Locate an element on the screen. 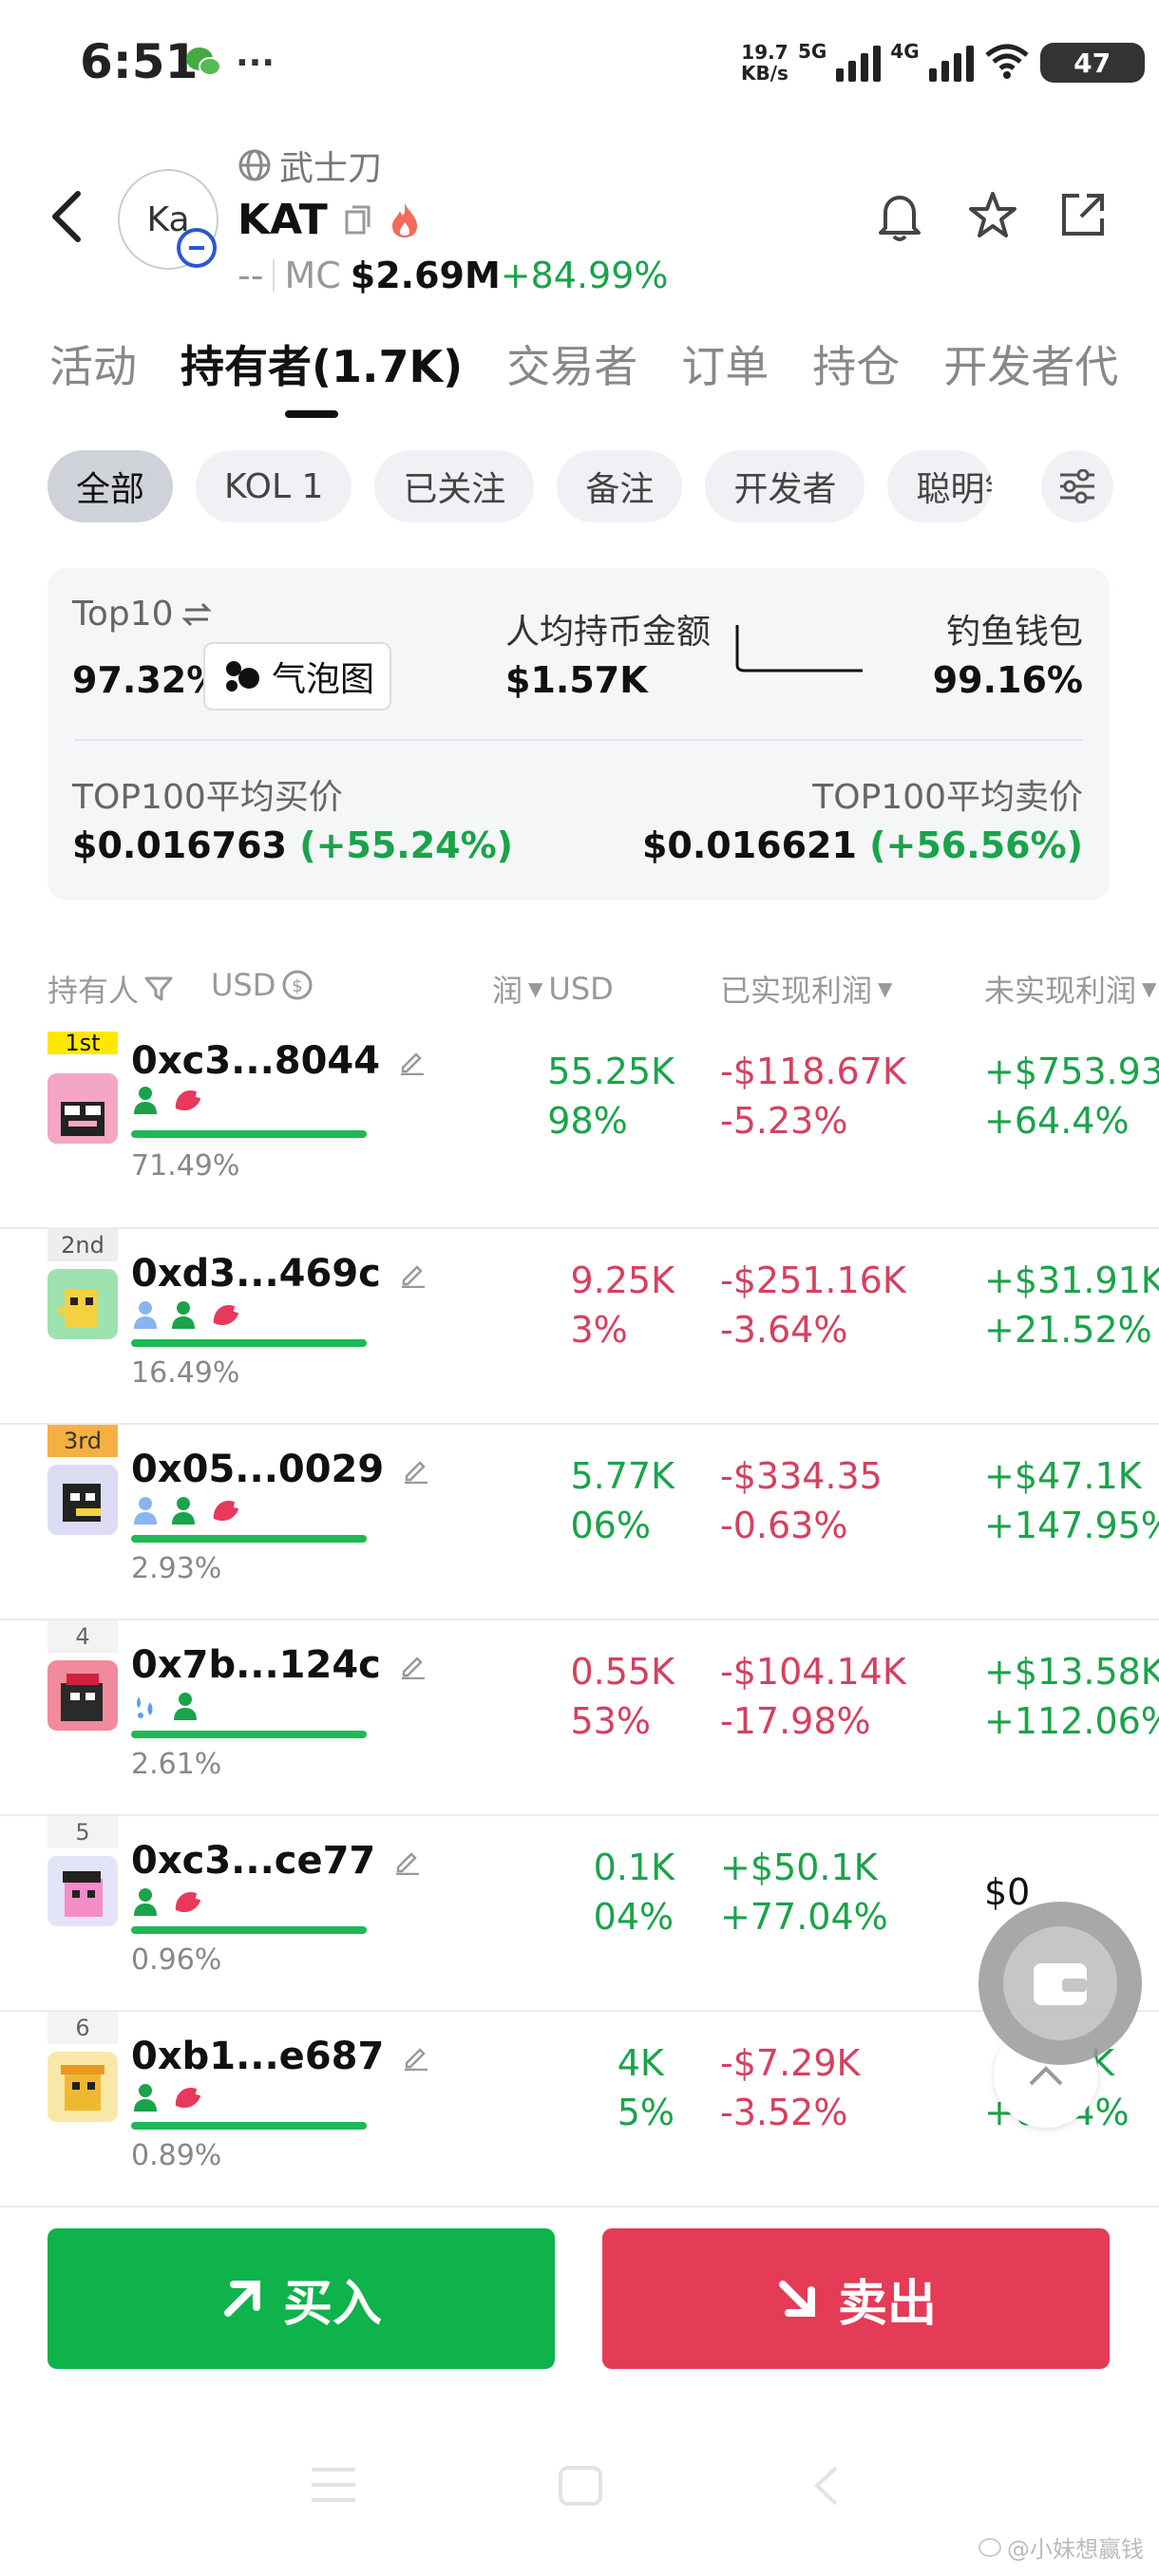 This screenshot has height=2576, width=1159. usd-toggle: USD $ is located at coordinates (262, 985).